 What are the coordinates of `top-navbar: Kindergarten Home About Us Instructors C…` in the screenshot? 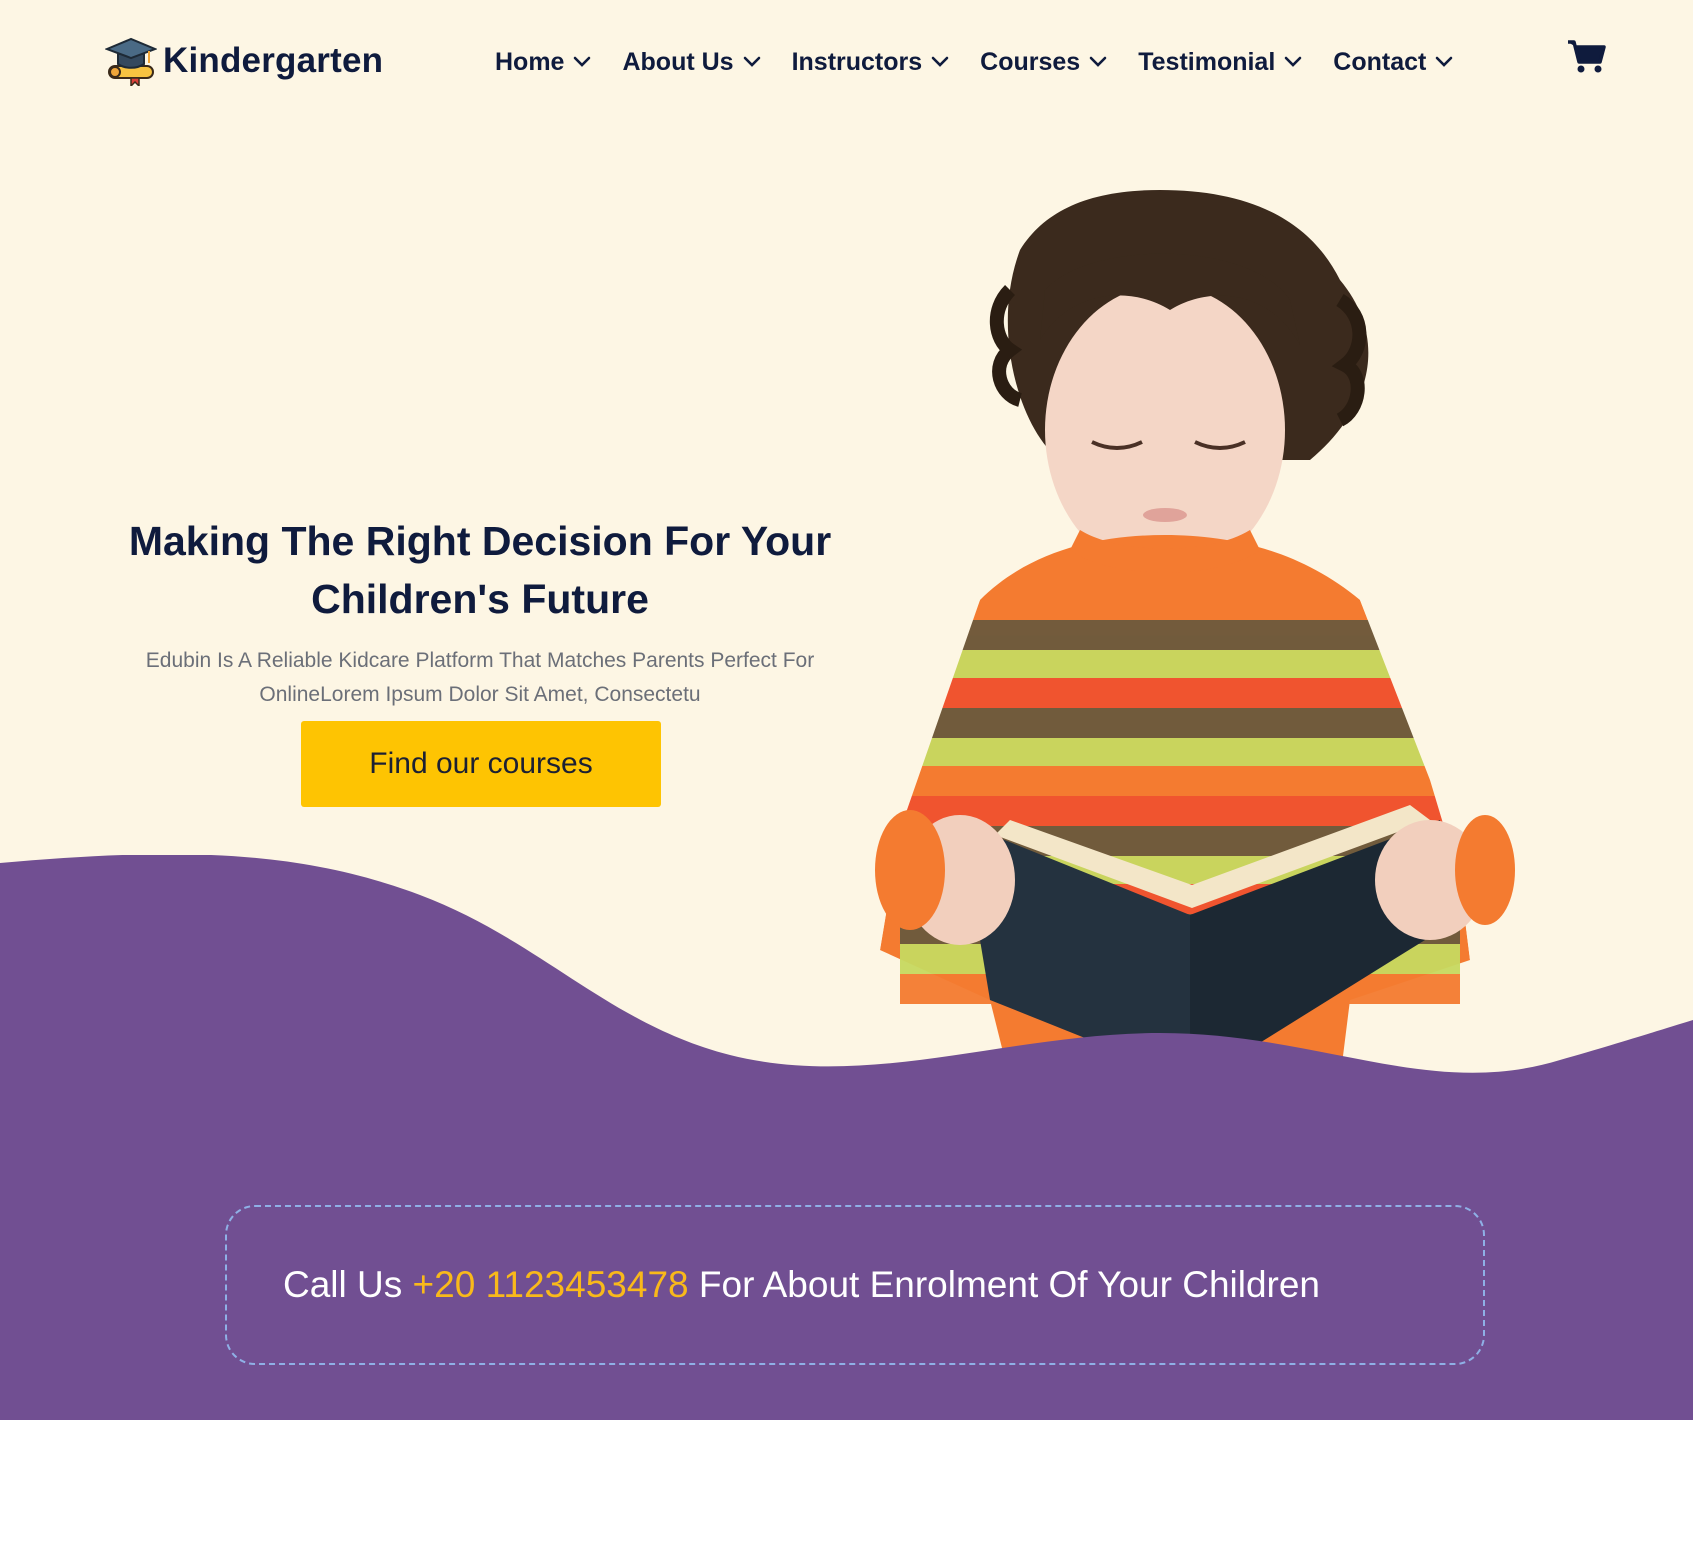 It's located at (846, 60).